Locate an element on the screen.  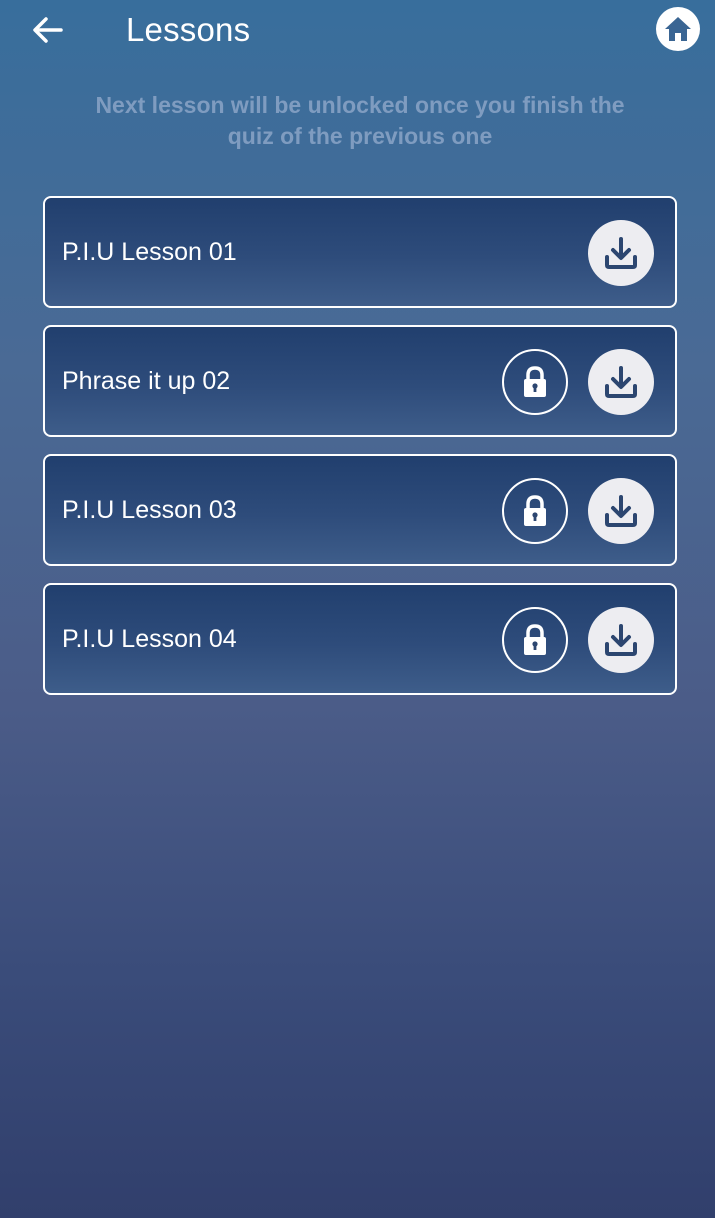
lesson-label: P.I.U Lesson 01 is located at coordinates (149, 252).